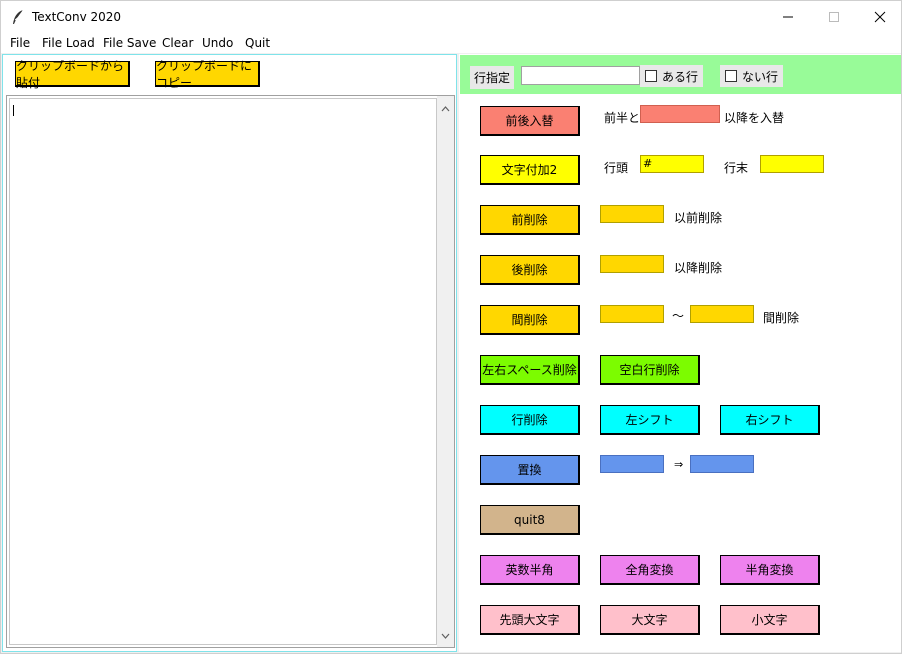 This screenshot has width=902, height=654. What do you see at coordinates (792, 164) in the screenshot?
I see `line-tail-input` at bounding box center [792, 164].